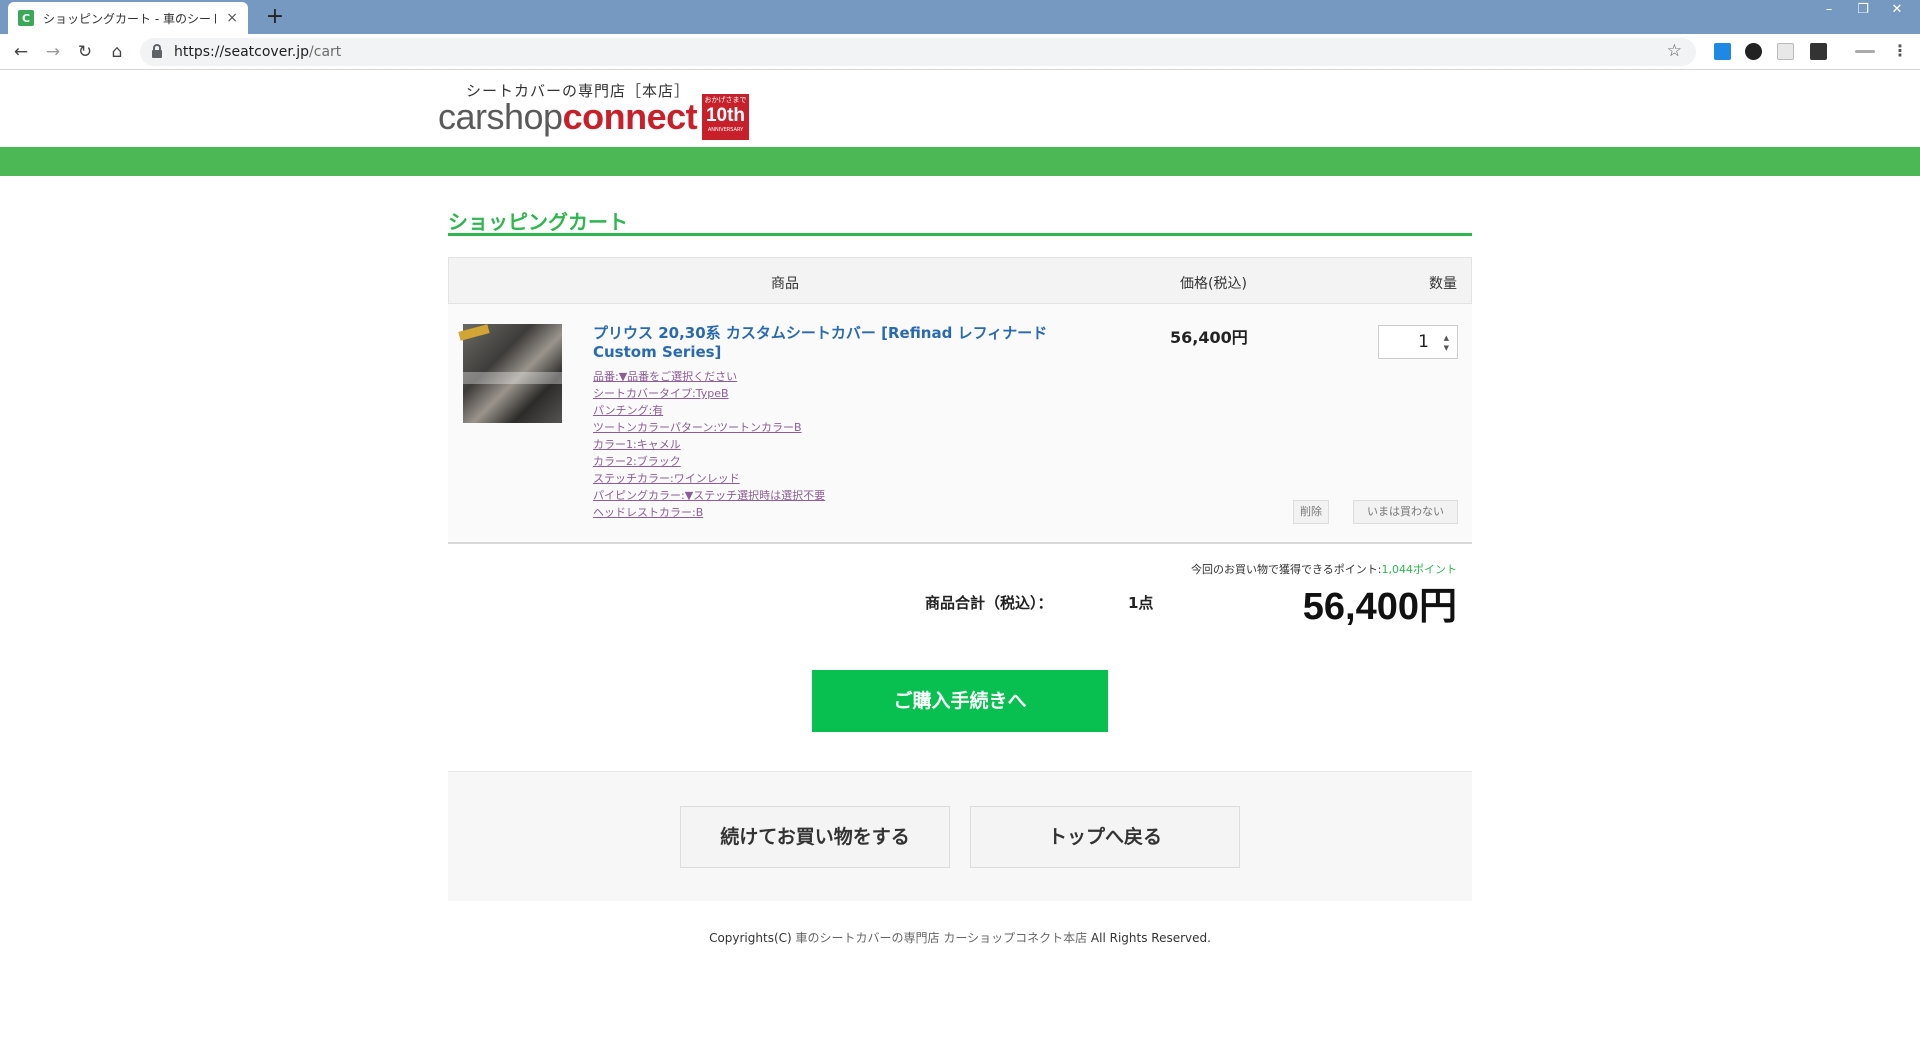 The image size is (1920, 1040). What do you see at coordinates (1379, 607) in the screenshot?
I see `total-amount: 56,400円` at bounding box center [1379, 607].